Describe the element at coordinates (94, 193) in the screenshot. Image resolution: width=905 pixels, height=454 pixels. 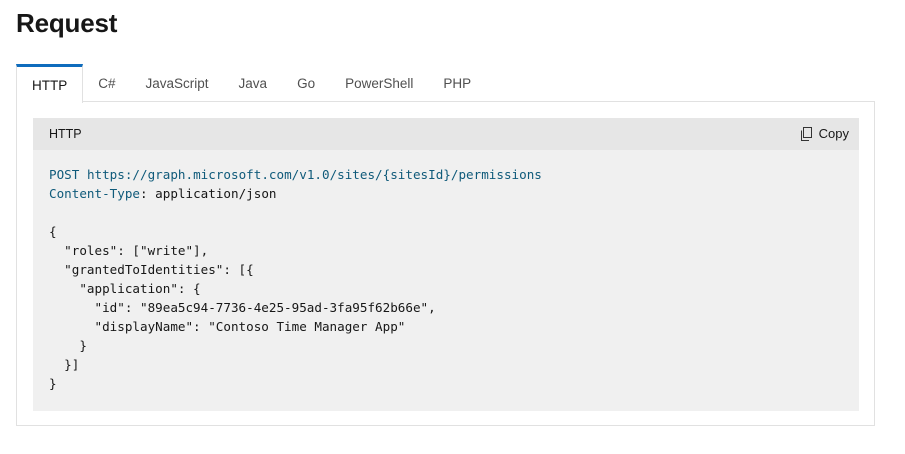
I see `header-name: Content-Type` at that location.